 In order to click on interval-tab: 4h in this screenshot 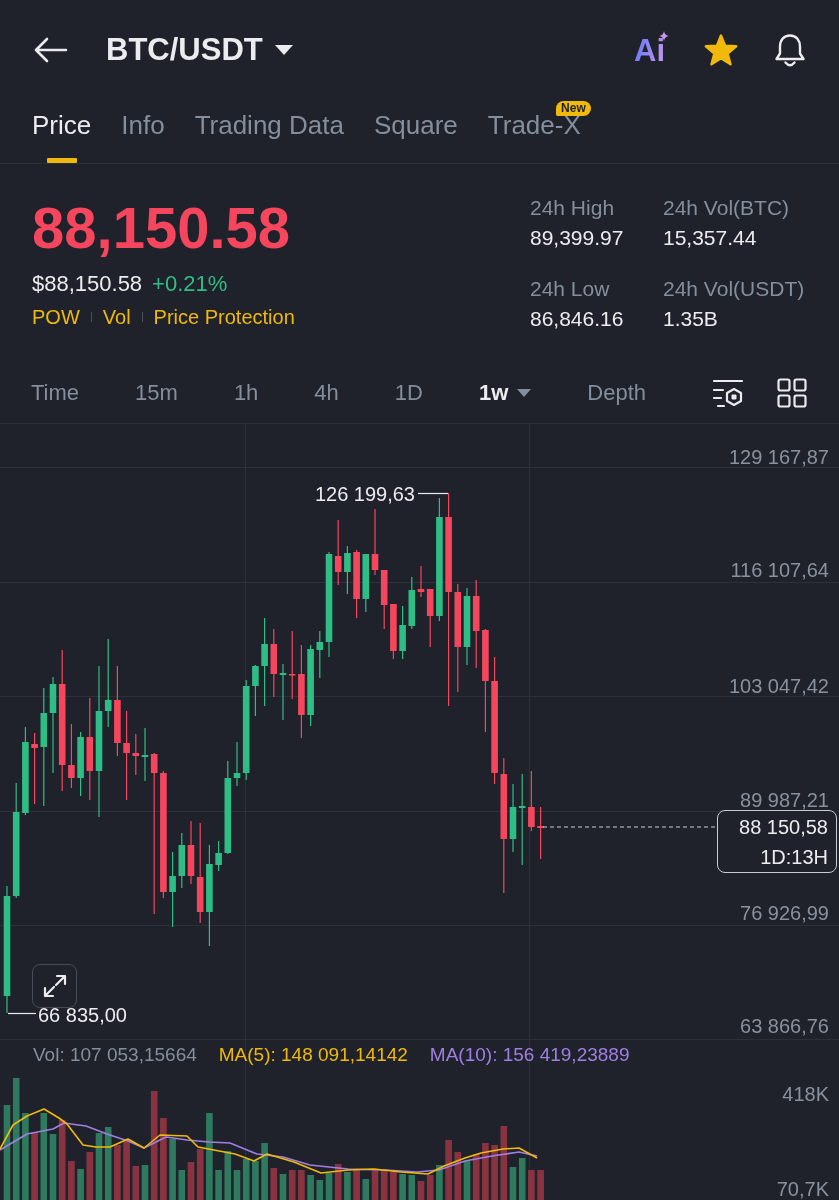, I will do `click(326, 392)`.